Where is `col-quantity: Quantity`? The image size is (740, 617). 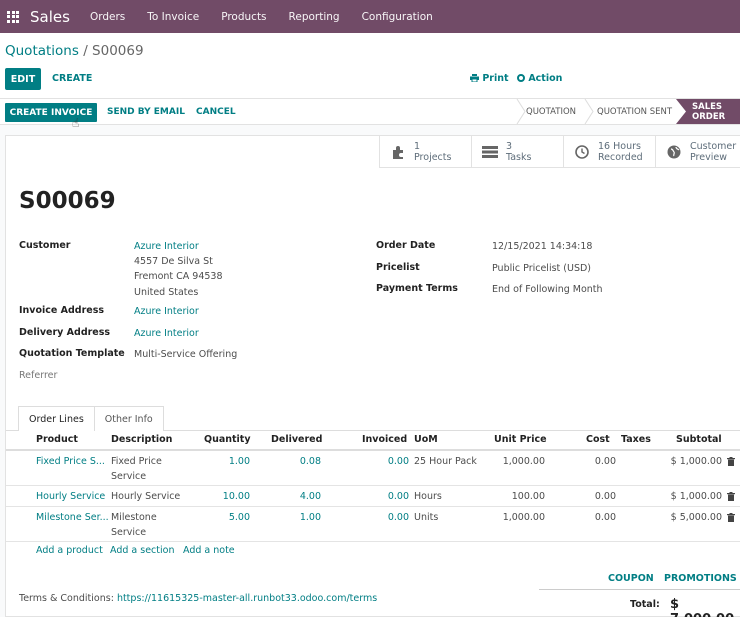
col-quantity: Quantity is located at coordinates (227, 439).